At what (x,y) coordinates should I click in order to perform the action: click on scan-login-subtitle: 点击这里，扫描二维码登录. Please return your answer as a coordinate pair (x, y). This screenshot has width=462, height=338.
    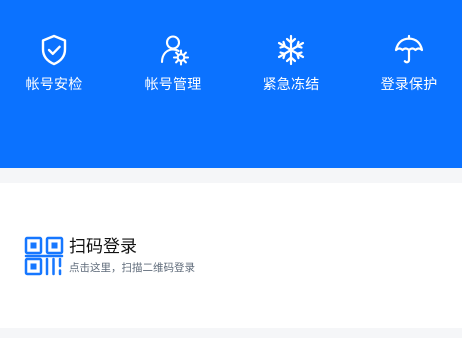
    Looking at the image, I should click on (132, 268).